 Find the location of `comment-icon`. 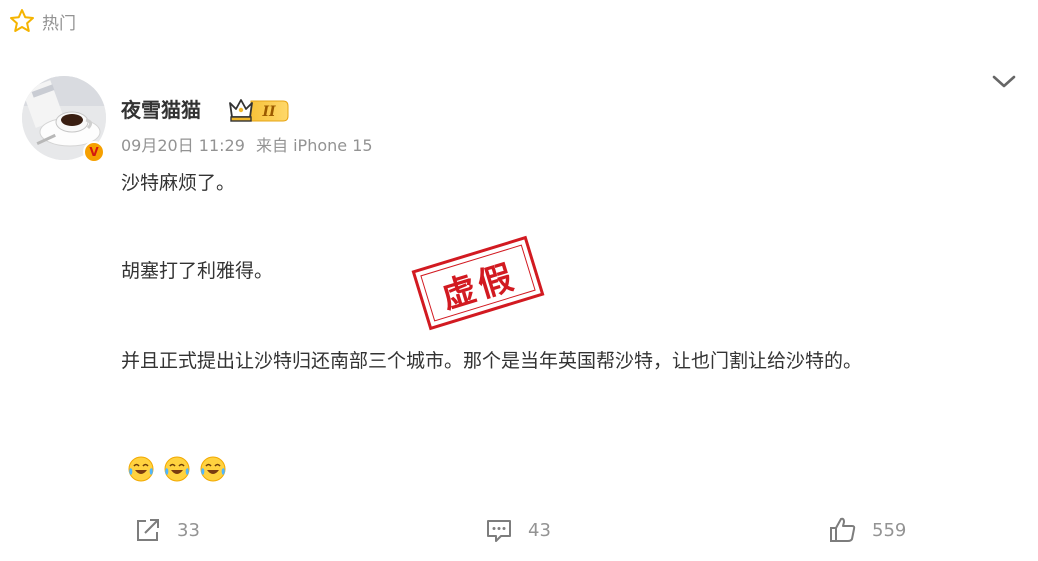

comment-icon is located at coordinates (499, 531).